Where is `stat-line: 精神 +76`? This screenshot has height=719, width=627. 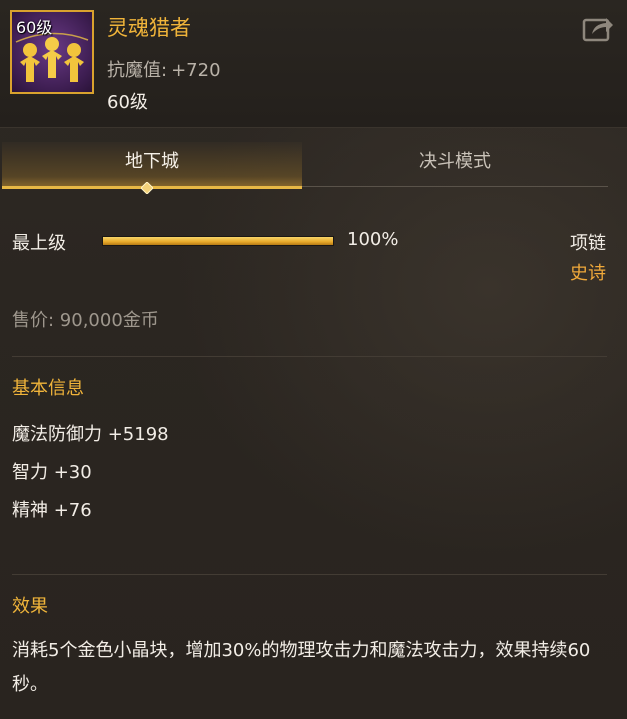
stat-line: 精神 +76 is located at coordinates (52, 510).